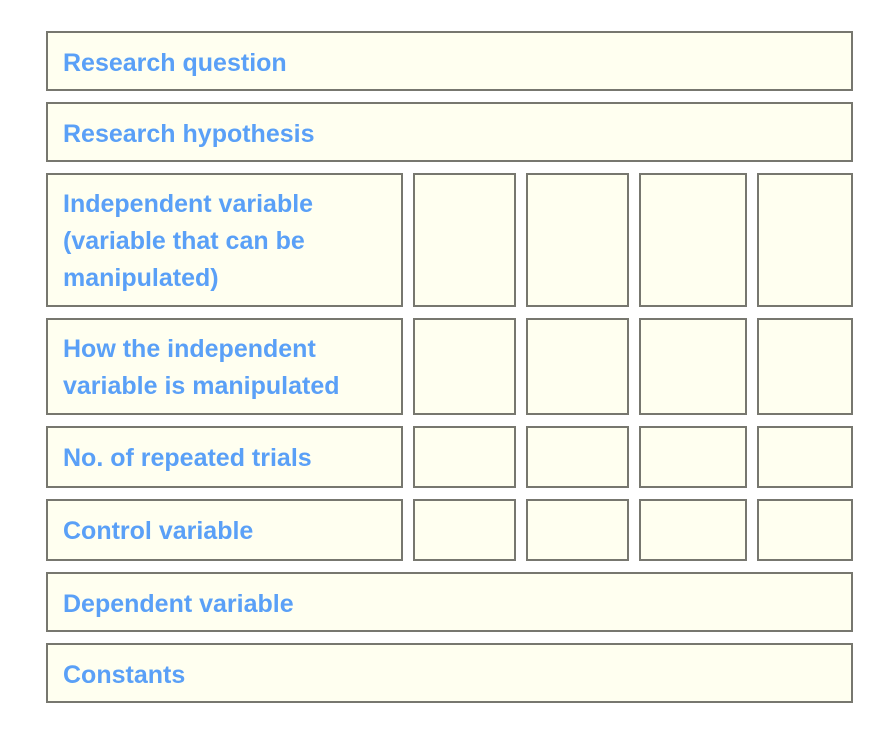 The image size is (896, 734). What do you see at coordinates (449, 673) in the screenshot?
I see `row-constants: Constants` at bounding box center [449, 673].